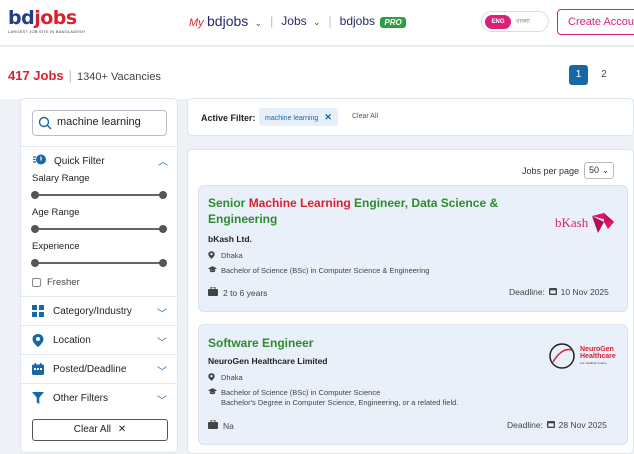  I want to click on filter-label: Other Filters, so click(81, 398).